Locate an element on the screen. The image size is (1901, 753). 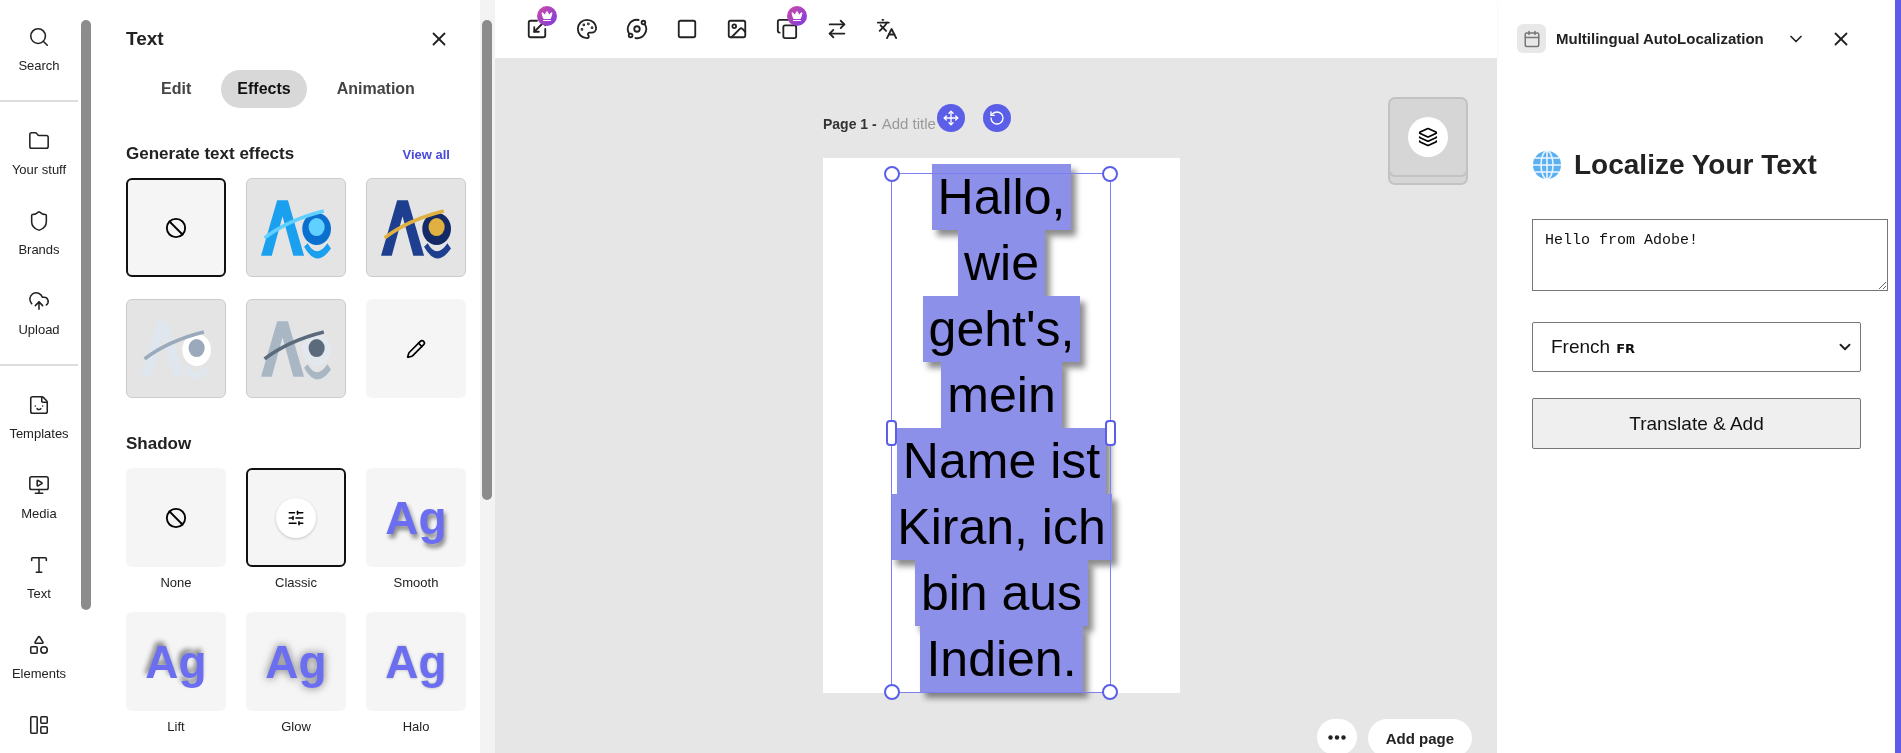
folder-icon is located at coordinates (39, 141).